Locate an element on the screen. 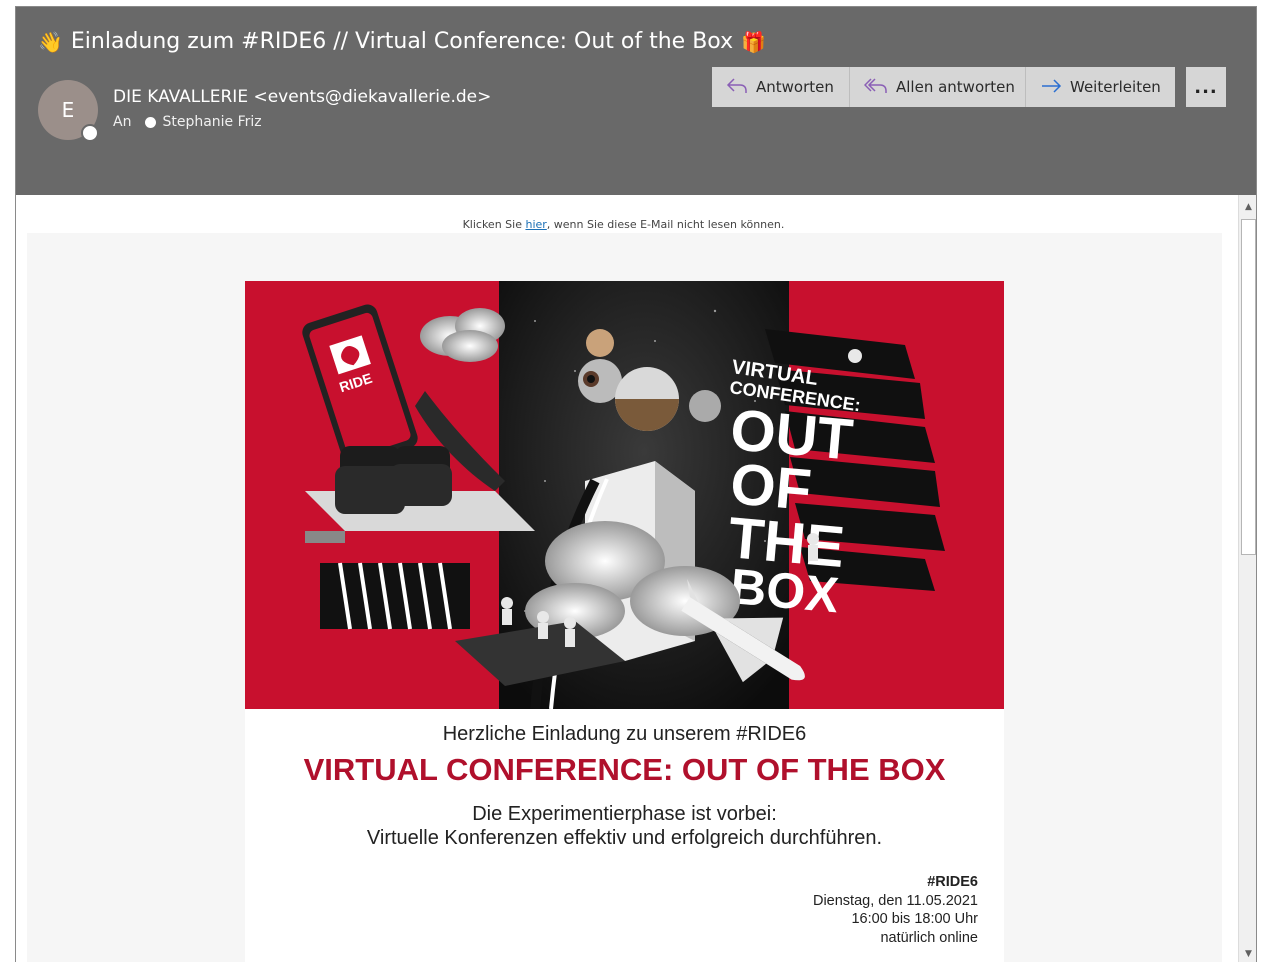 The image size is (1265, 962). scrollbar-thumb is located at coordinates (1248, 387).